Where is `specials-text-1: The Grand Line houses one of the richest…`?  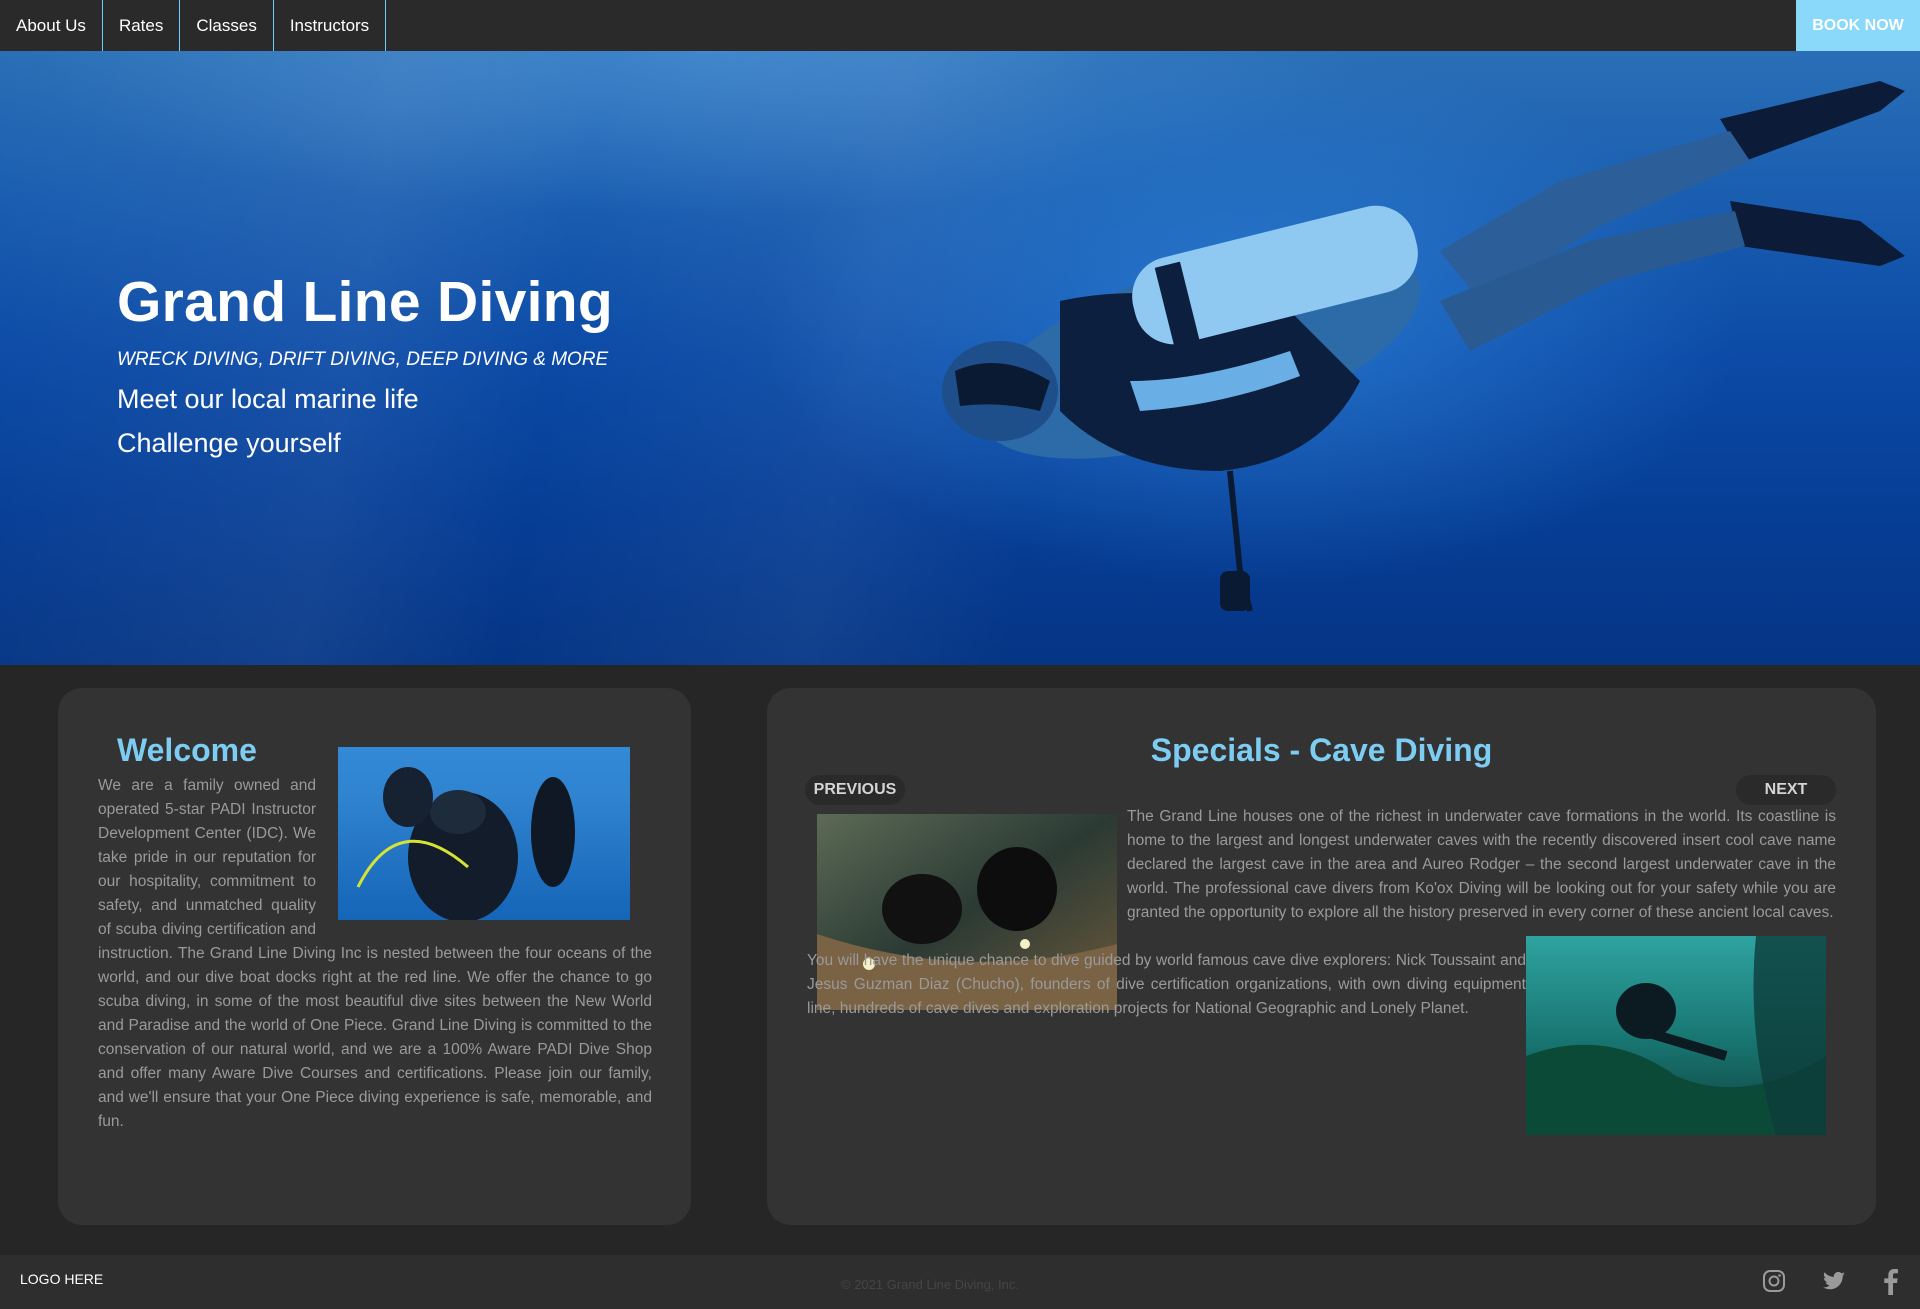
specials-text-1: The Grand Line houses one of the richest… is located at coordinates (1481, 864).